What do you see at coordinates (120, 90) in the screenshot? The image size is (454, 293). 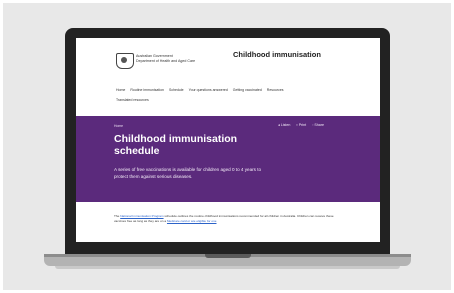 I see `nav-item-home: Home` at bounding box center [120, 90].